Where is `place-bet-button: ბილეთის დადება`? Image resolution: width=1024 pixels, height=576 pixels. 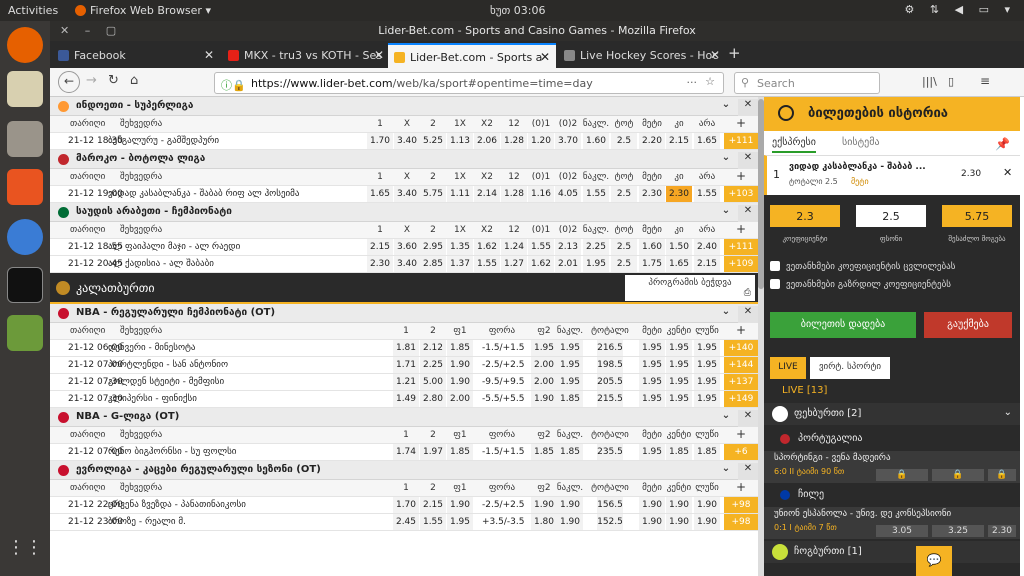 place-bet-button: ბილეთის დადება is located at coordinates (843, 325).